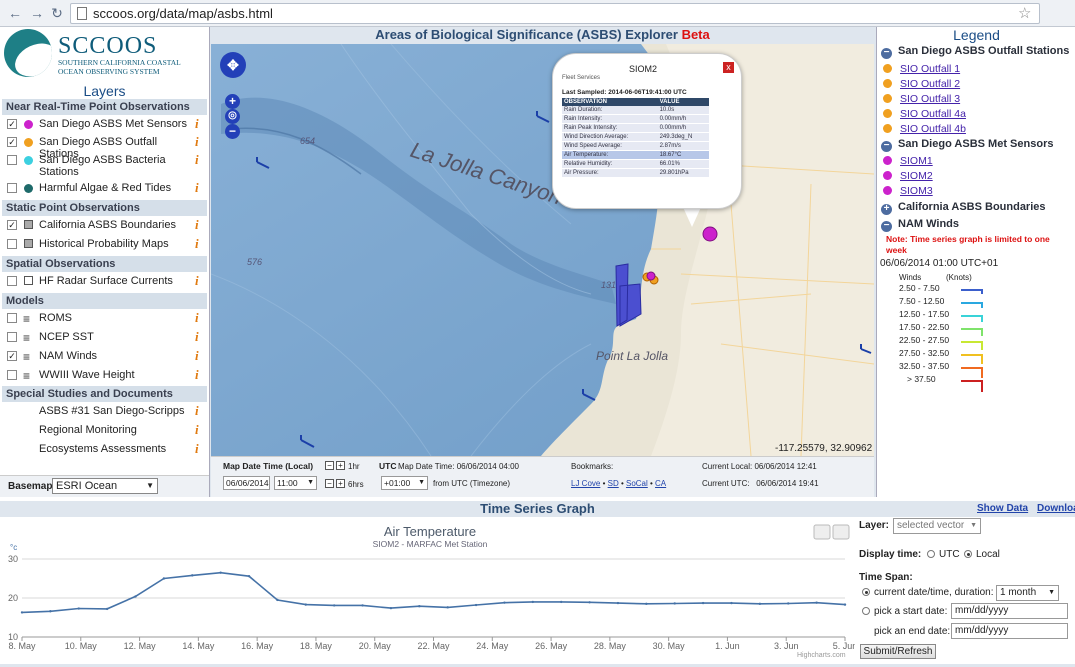  What do you see at coordinates (140, 646) in the screenshot?
I see `x-tick-label: 12. May` at bounding box center [140, 646].